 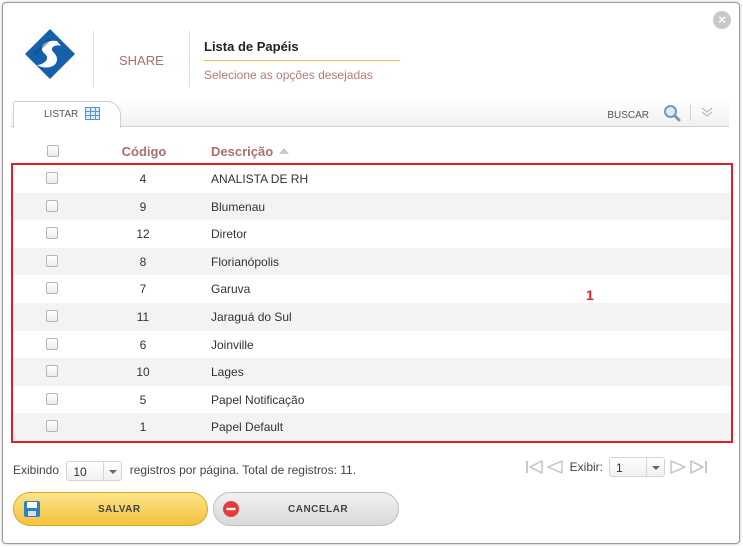 What do you see at coordinates (229, 234) in the screenshot?
I see `row-description: Diretor` at bounding box center [229, 234].